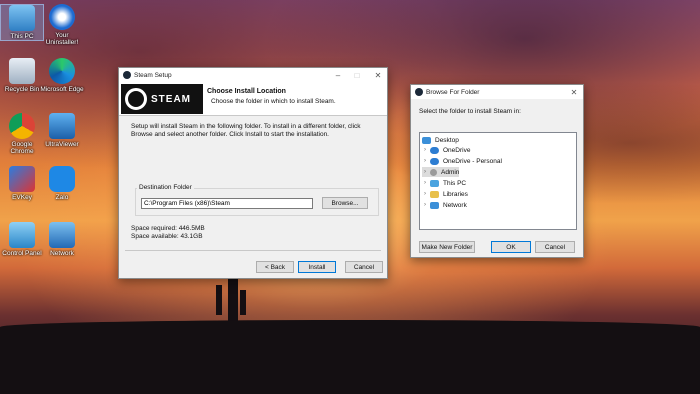  What do you see at coordinates (62, 179) in the screenshot?
I see `zalo-icon` at bounding box center [62, 179].